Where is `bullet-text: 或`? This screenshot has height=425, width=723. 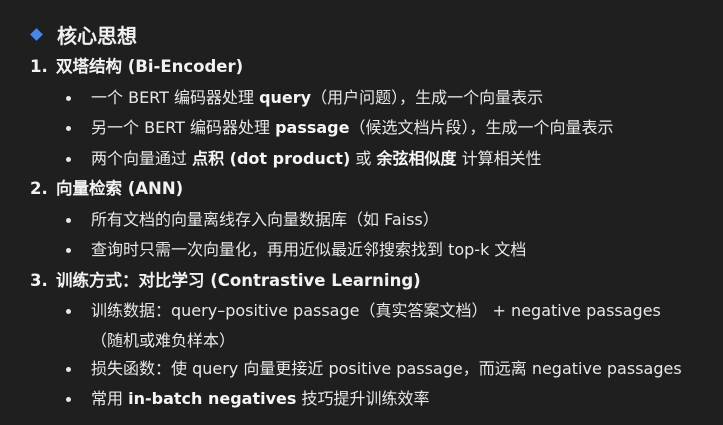 bullet-text: 或 is located at coordinates (363, 158).